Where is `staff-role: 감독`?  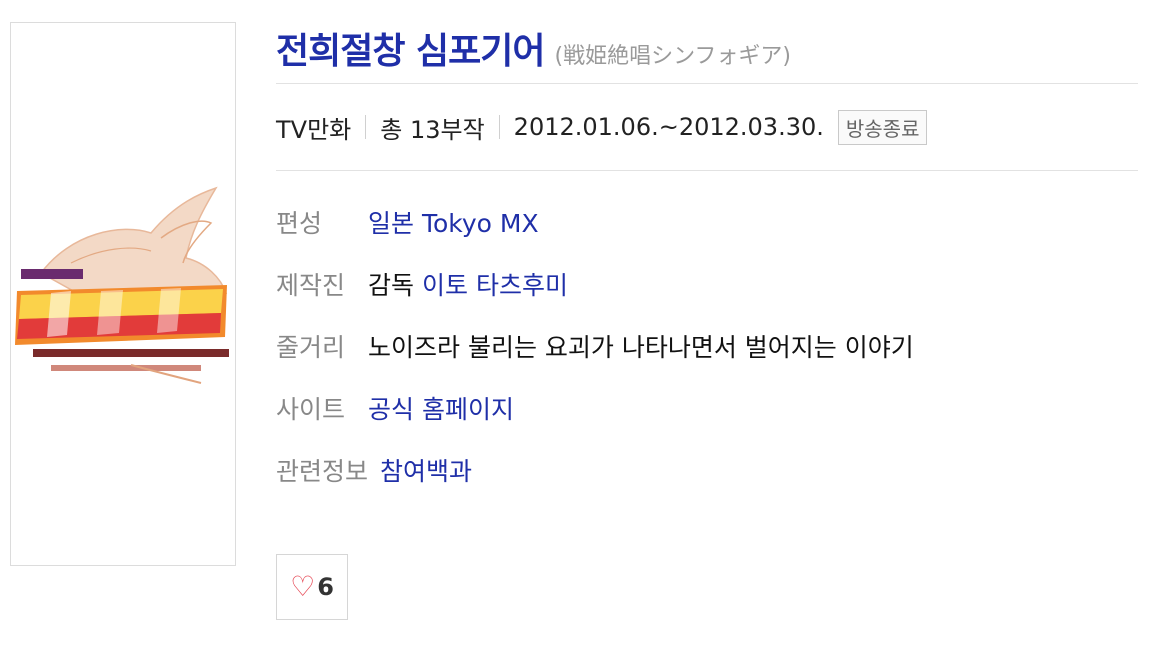 staff-role: 감독 is located at coordinates (391, 285).